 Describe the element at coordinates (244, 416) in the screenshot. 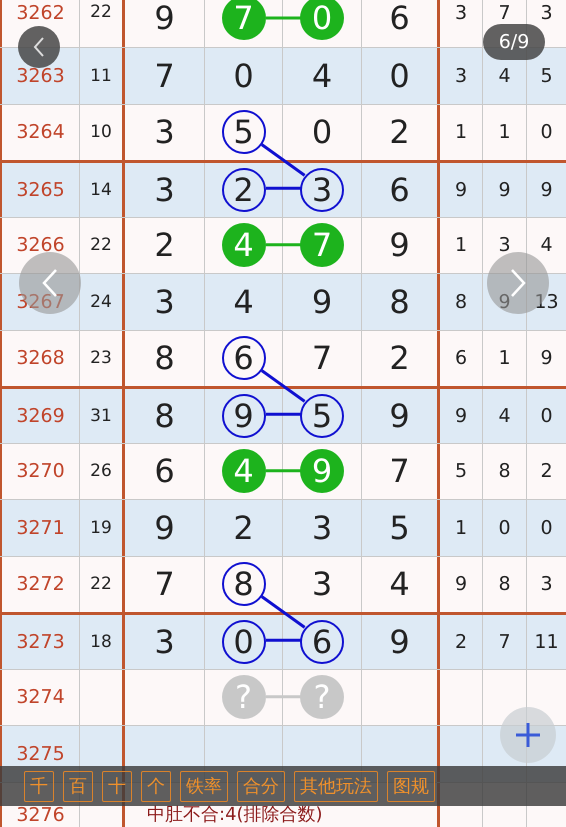

I see `circled-digit: 9` at that location.